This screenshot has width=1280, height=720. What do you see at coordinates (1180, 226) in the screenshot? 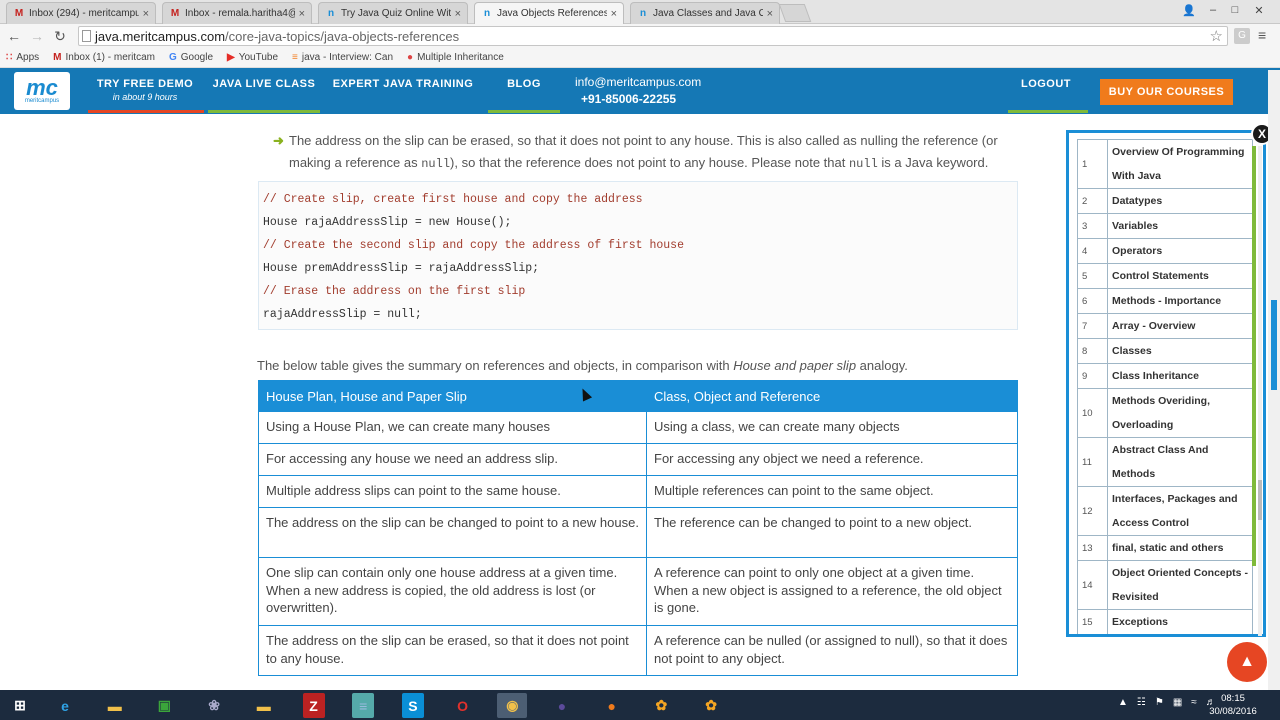
I see `topic-link: Variables` at bounding box center [1180, 226].